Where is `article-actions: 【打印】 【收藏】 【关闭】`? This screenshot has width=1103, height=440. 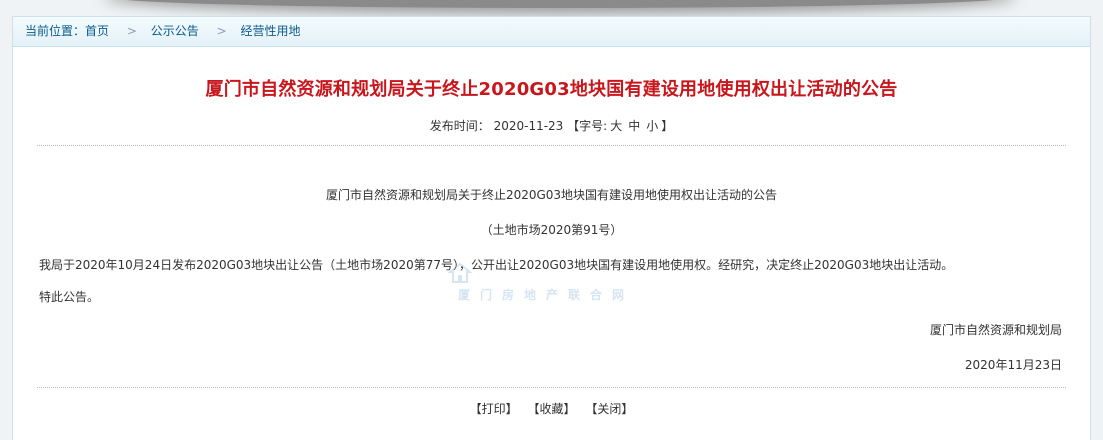 article-actions: 【打印】 【收藏】 【关闭】 is located at coordinates (551, 408).